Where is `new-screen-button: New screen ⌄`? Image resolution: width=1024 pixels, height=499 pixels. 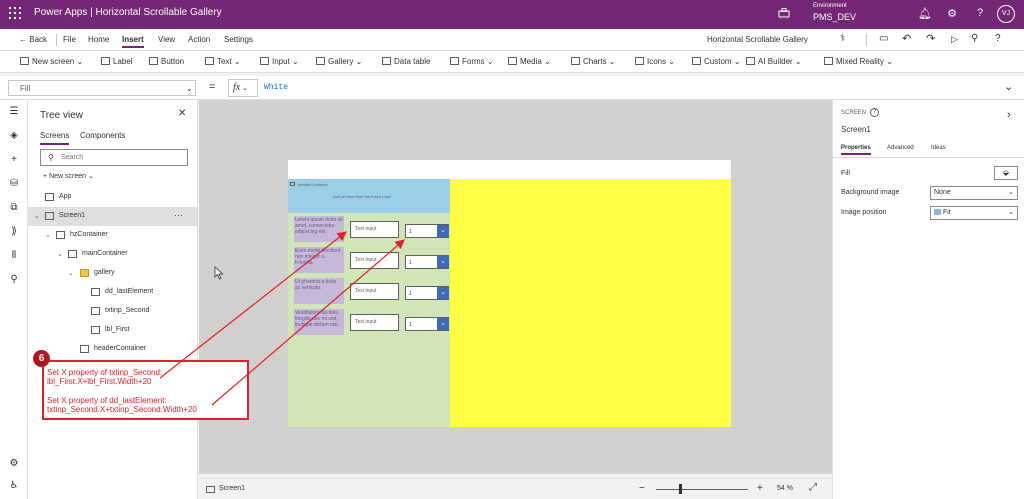
new-screen-button: New screen ⌄ is located at coordinates (51, 61).